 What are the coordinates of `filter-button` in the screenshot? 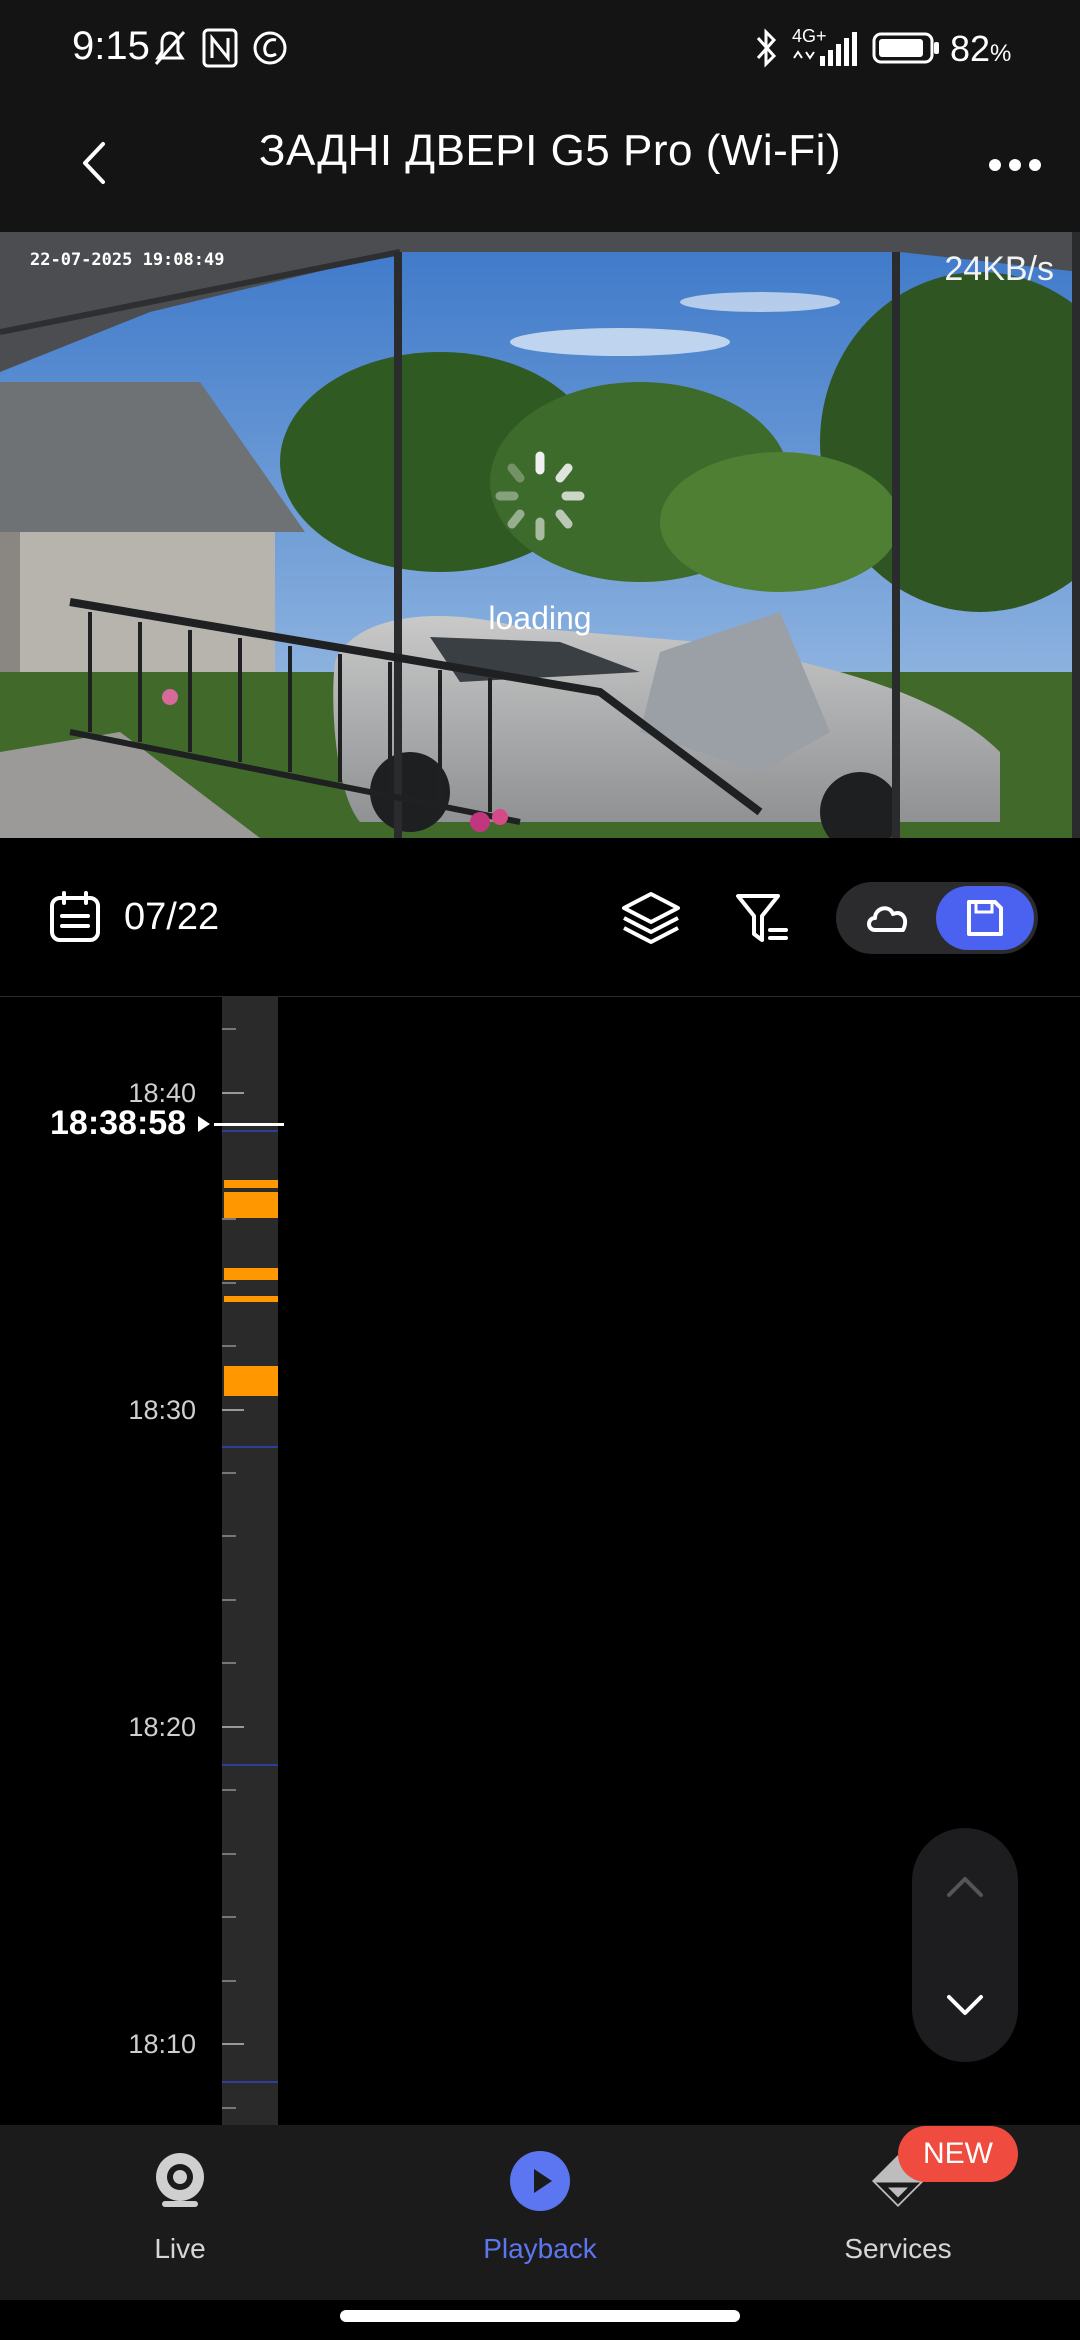 It's located at (763, 918).